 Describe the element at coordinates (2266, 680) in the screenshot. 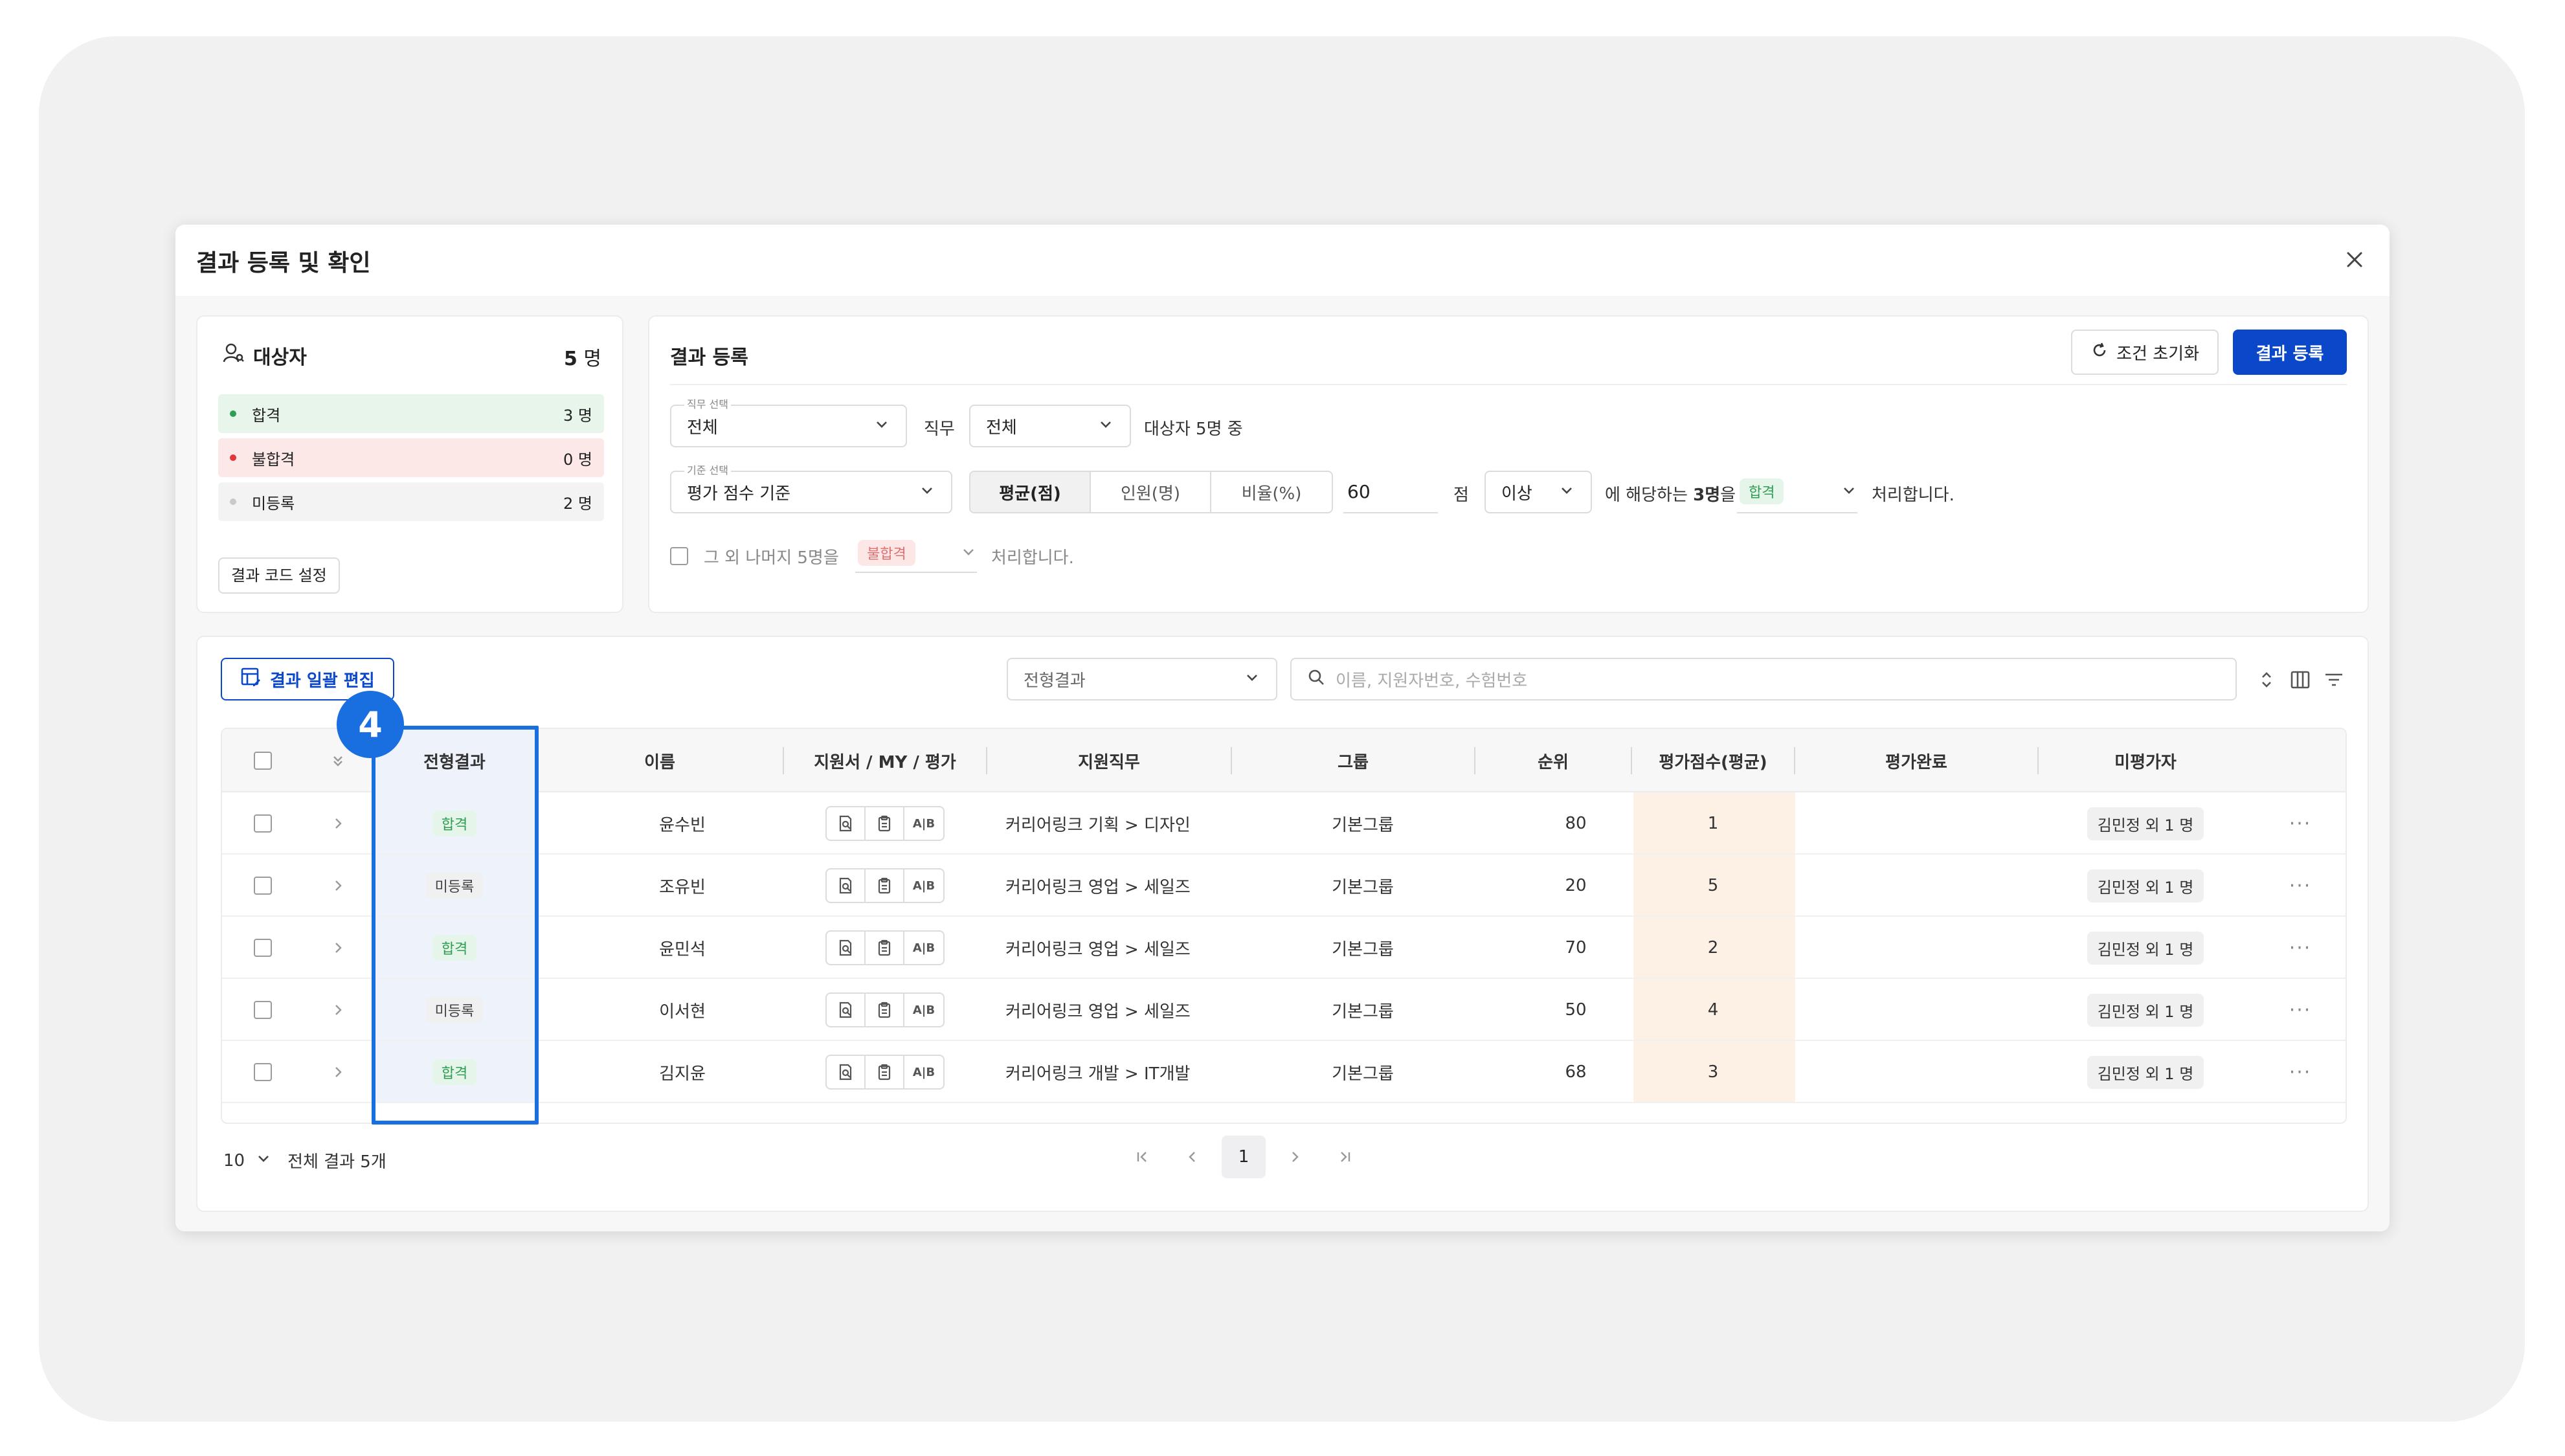

I see `sort-icon` at that location.